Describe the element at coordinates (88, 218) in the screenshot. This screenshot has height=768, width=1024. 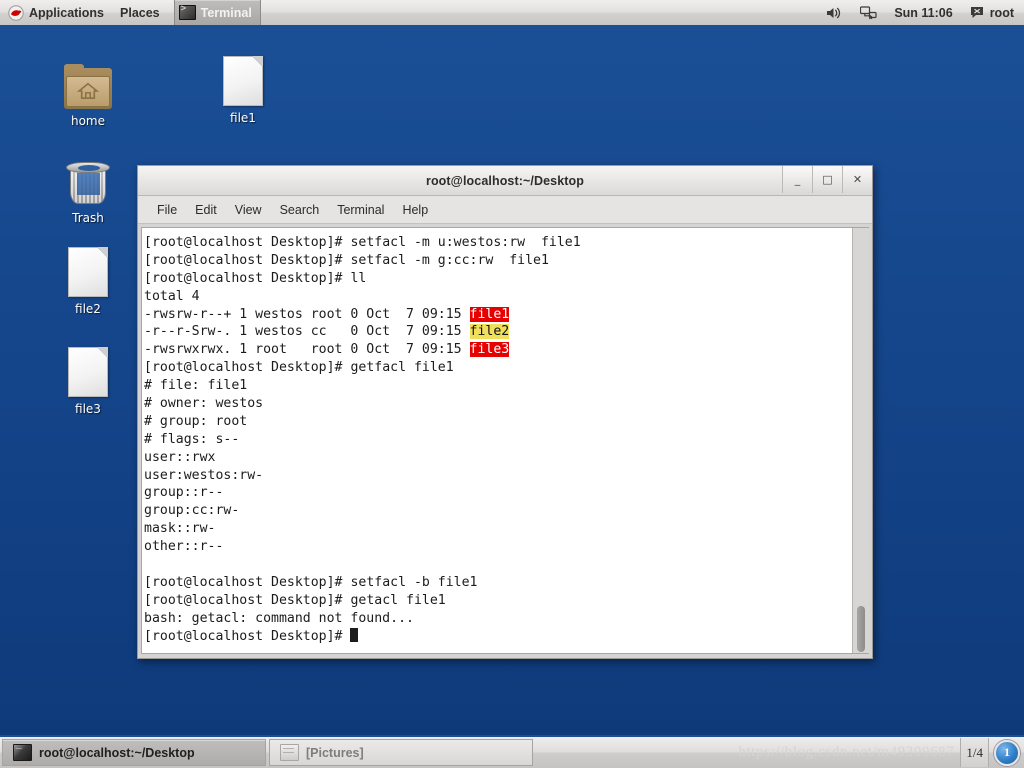
I see `desktop-icon-label: Trash` at that location.